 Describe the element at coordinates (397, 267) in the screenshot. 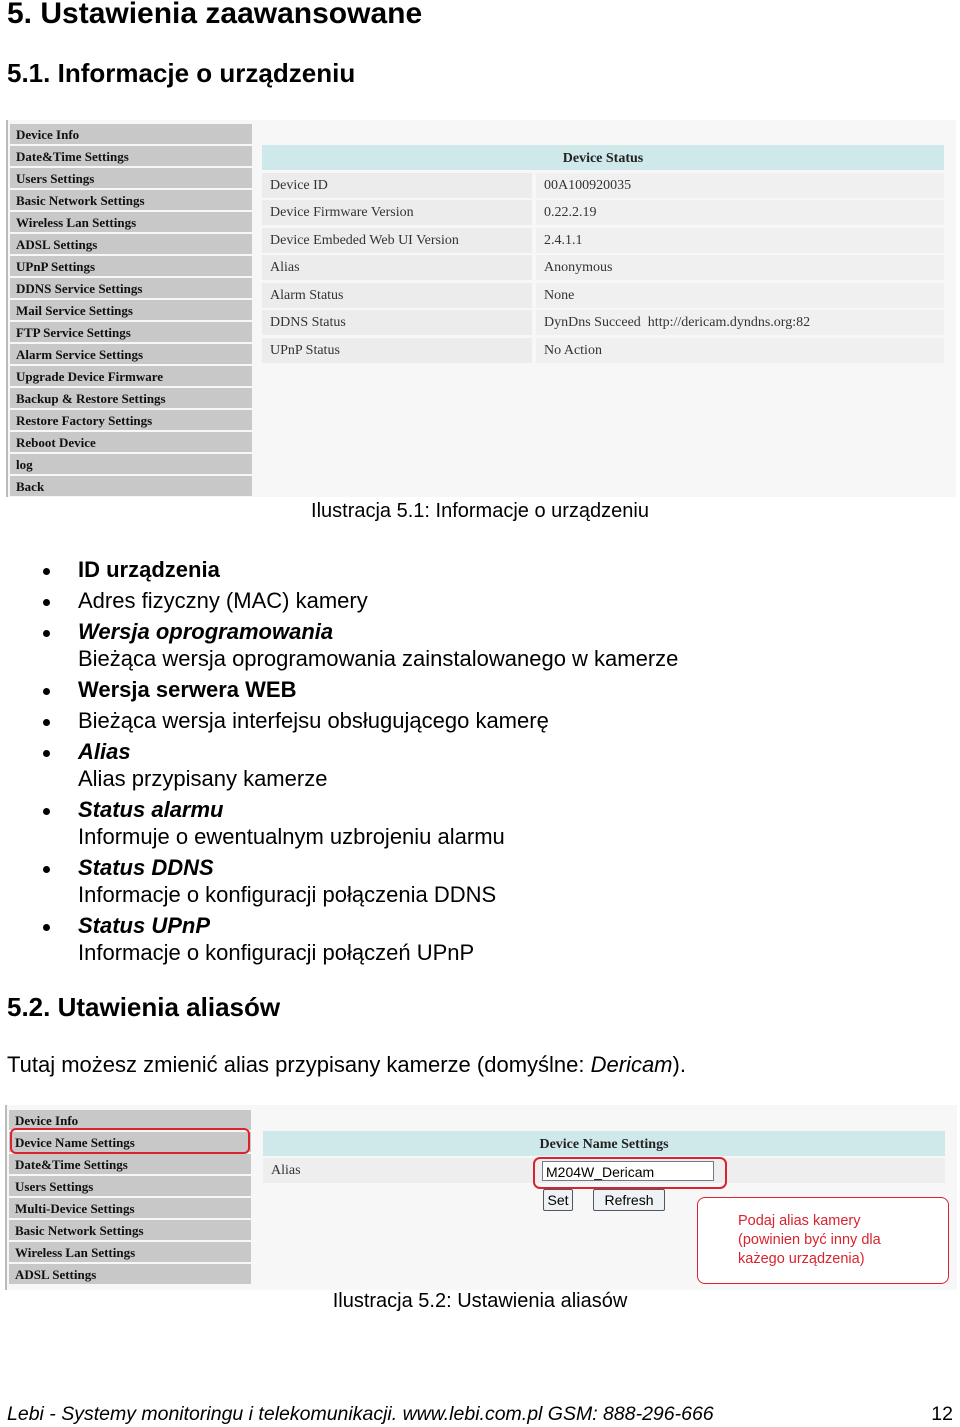

I see `status-label: Alias` at that location.